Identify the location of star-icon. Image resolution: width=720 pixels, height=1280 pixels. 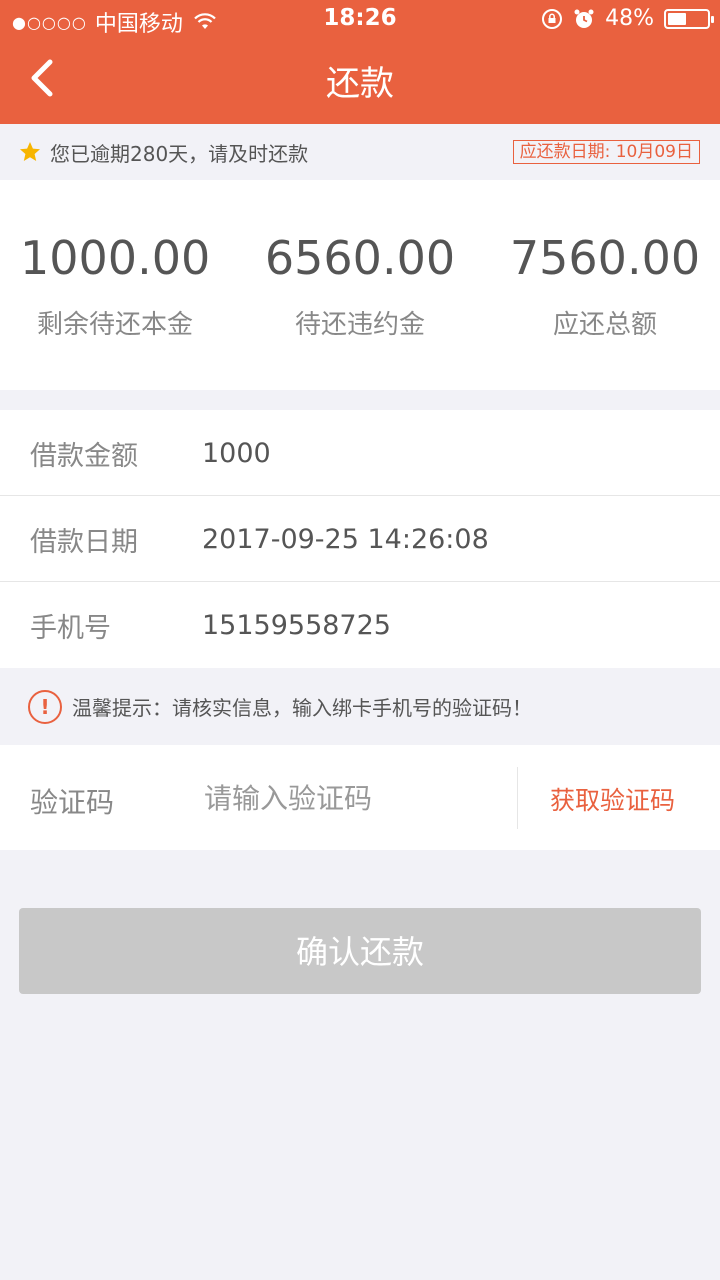
(30, 151).